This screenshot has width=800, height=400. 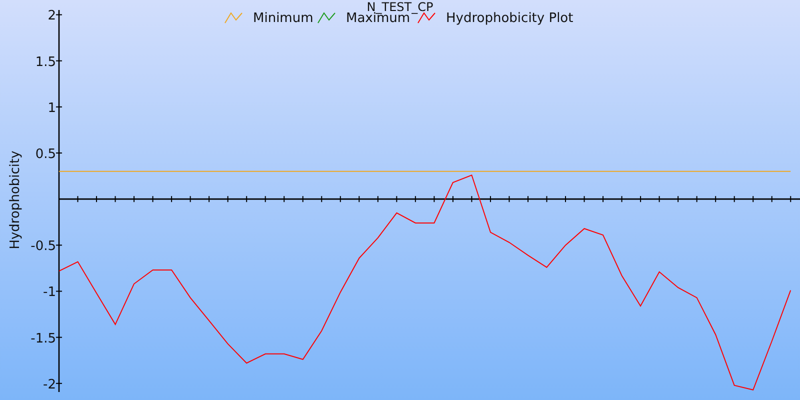 I want to click on chart-title: N_TEST_CP, so click(x=400, y=7).